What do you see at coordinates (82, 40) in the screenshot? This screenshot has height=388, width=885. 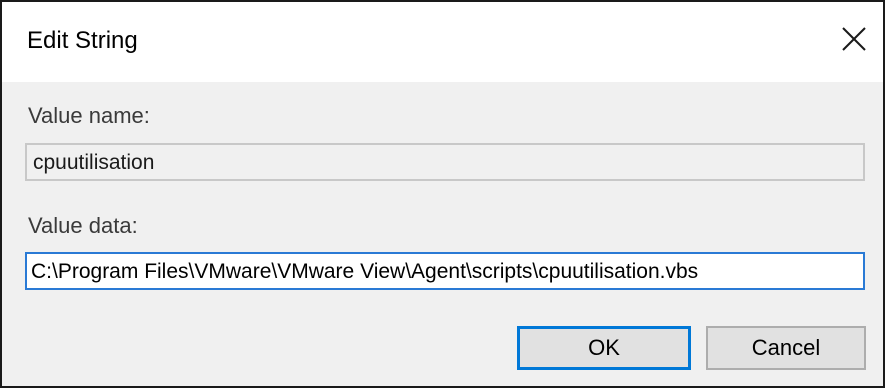 I see `dialog-title: Edit String` at bounding box center [82, 40].